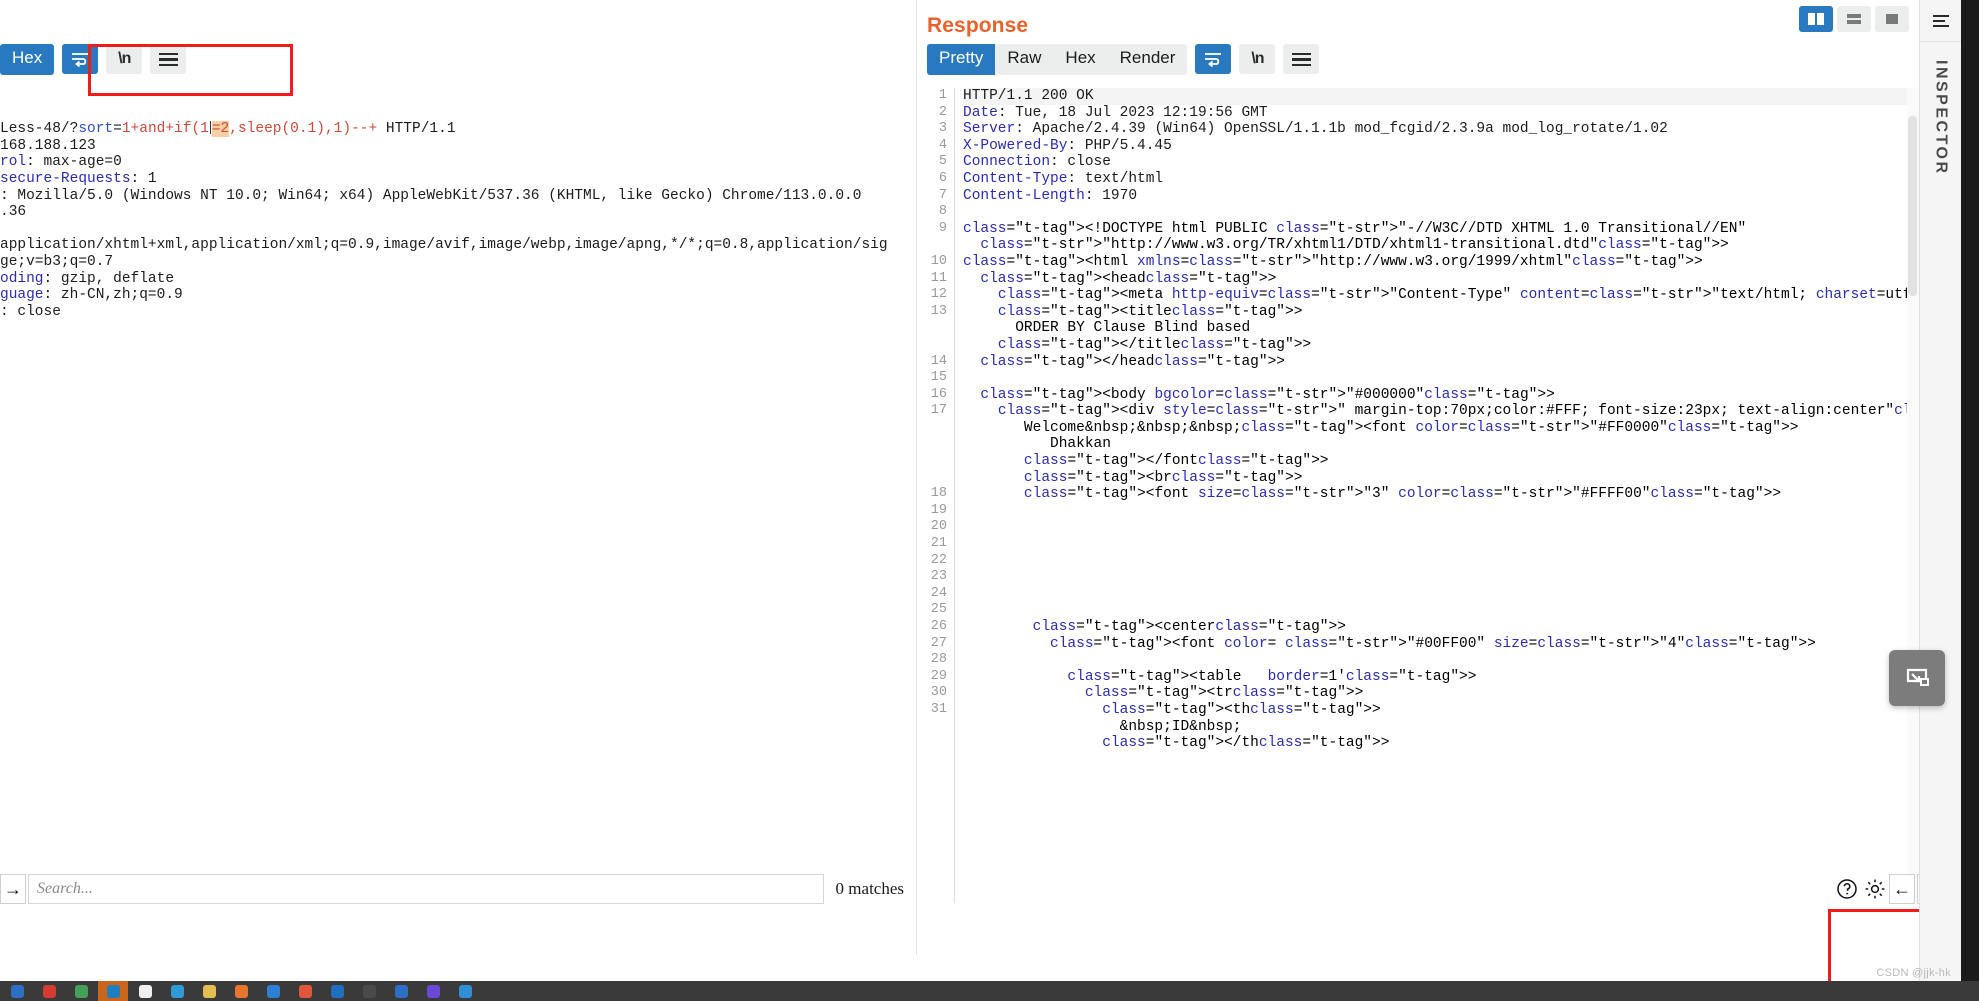 Image resolution: width=1979 pixels, height=1001 pixels. What do you see at coordinates (942, 162) in the screenshot?
I see `line-number: 5` at bounding box center [942, 162].